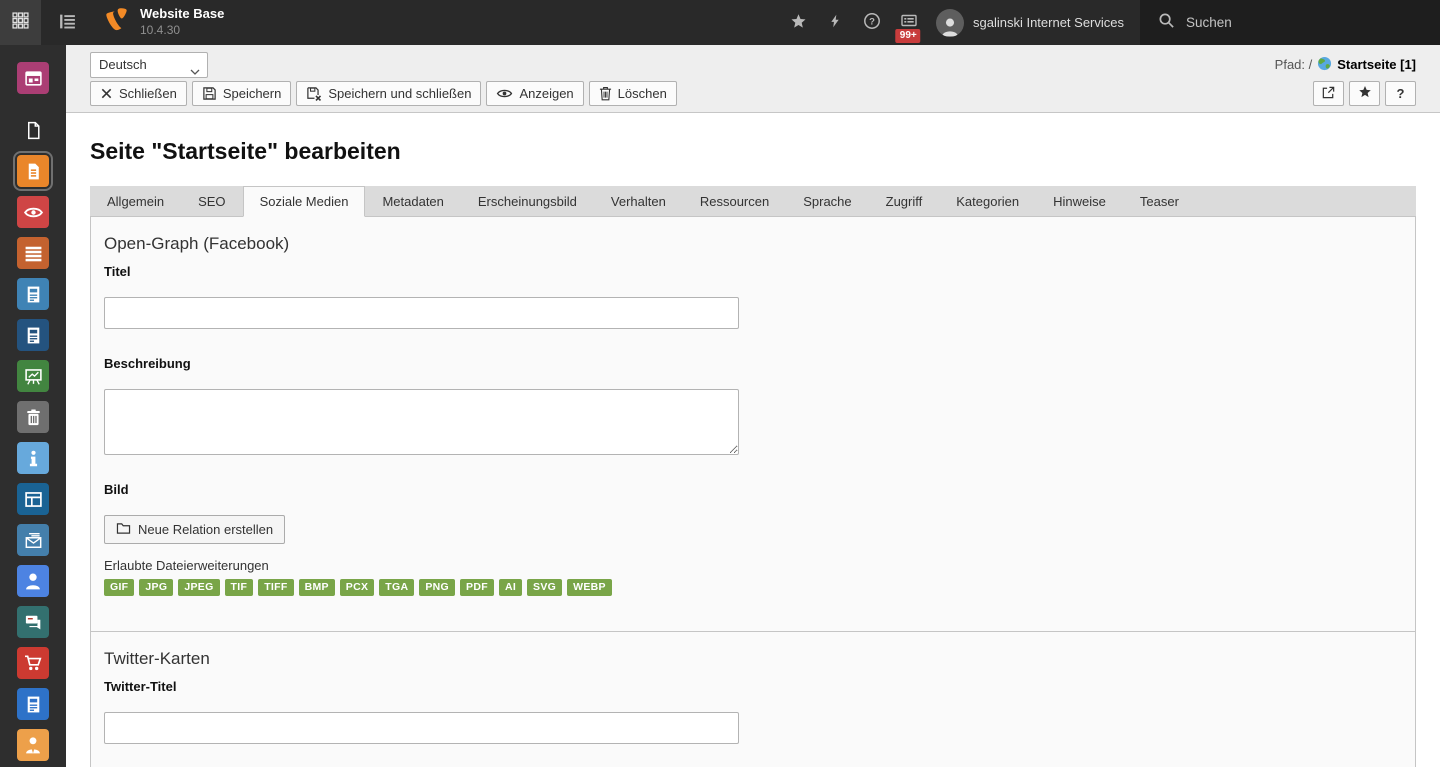 The height and width of the screenshot is (767, 1440). What do you see at coordinates (106, 93) in the screenshot?
I see `close-icon` at bounding box center [106, 93].